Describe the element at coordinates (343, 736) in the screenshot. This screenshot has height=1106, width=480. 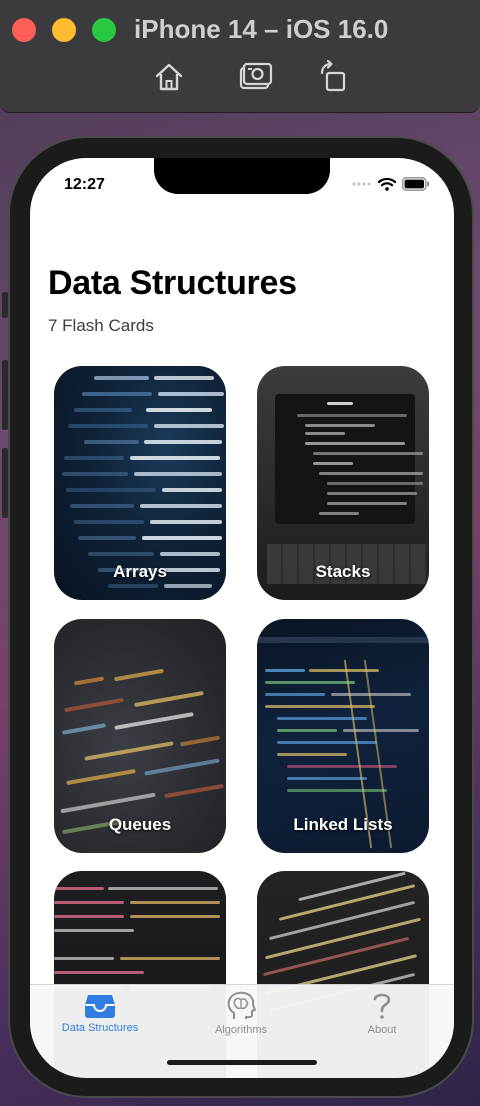
I see `flash-card-linked-lists: Linked Lists` at that location.